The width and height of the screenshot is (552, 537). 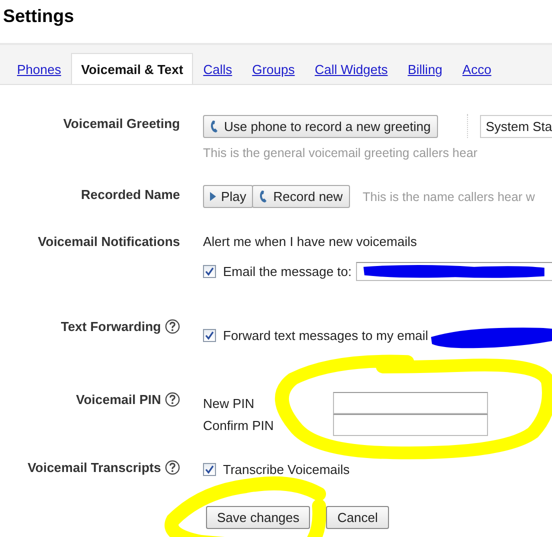 I want to click on tab: Acco, so click(x=477, y=73).